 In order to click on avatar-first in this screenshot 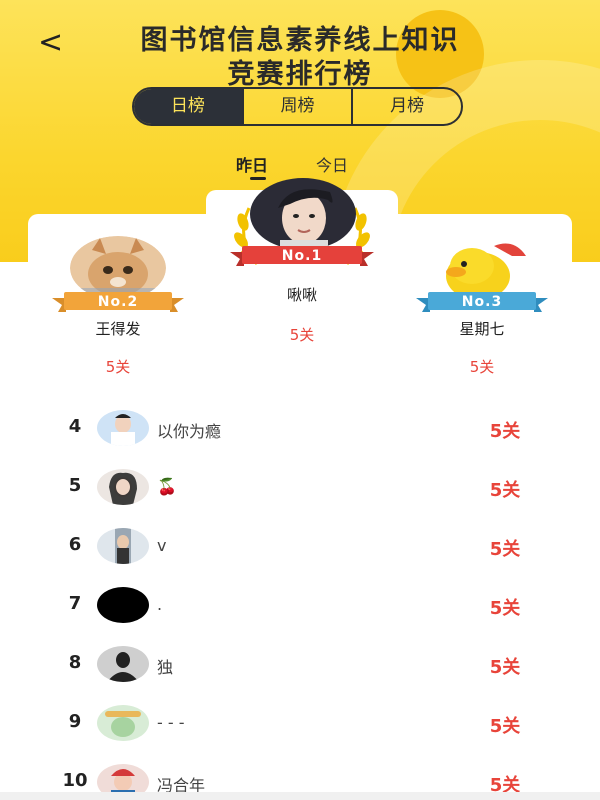, I will do `click(303, 214)`.